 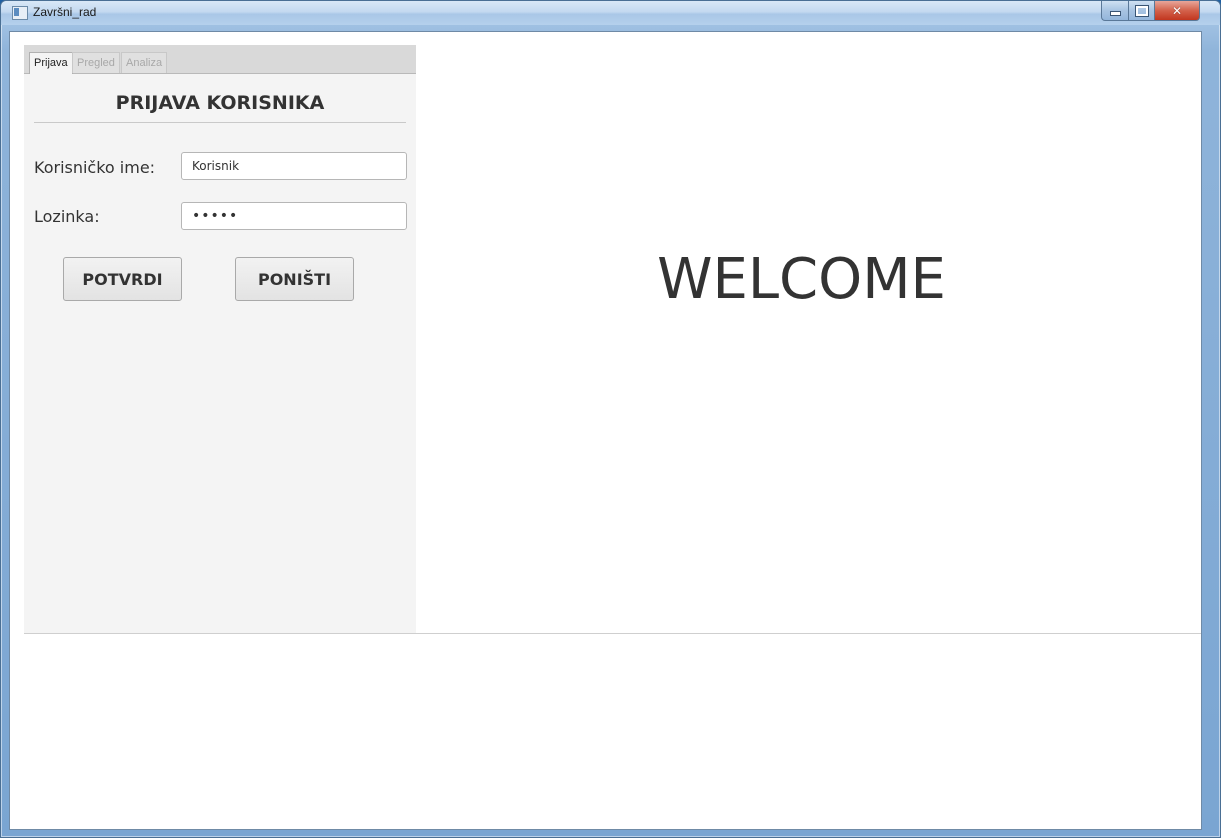 What do you see at coordinates (51, 63) in the screenshot?
I see `tab-prijava: Prijava` at bounding box center [51, 63].